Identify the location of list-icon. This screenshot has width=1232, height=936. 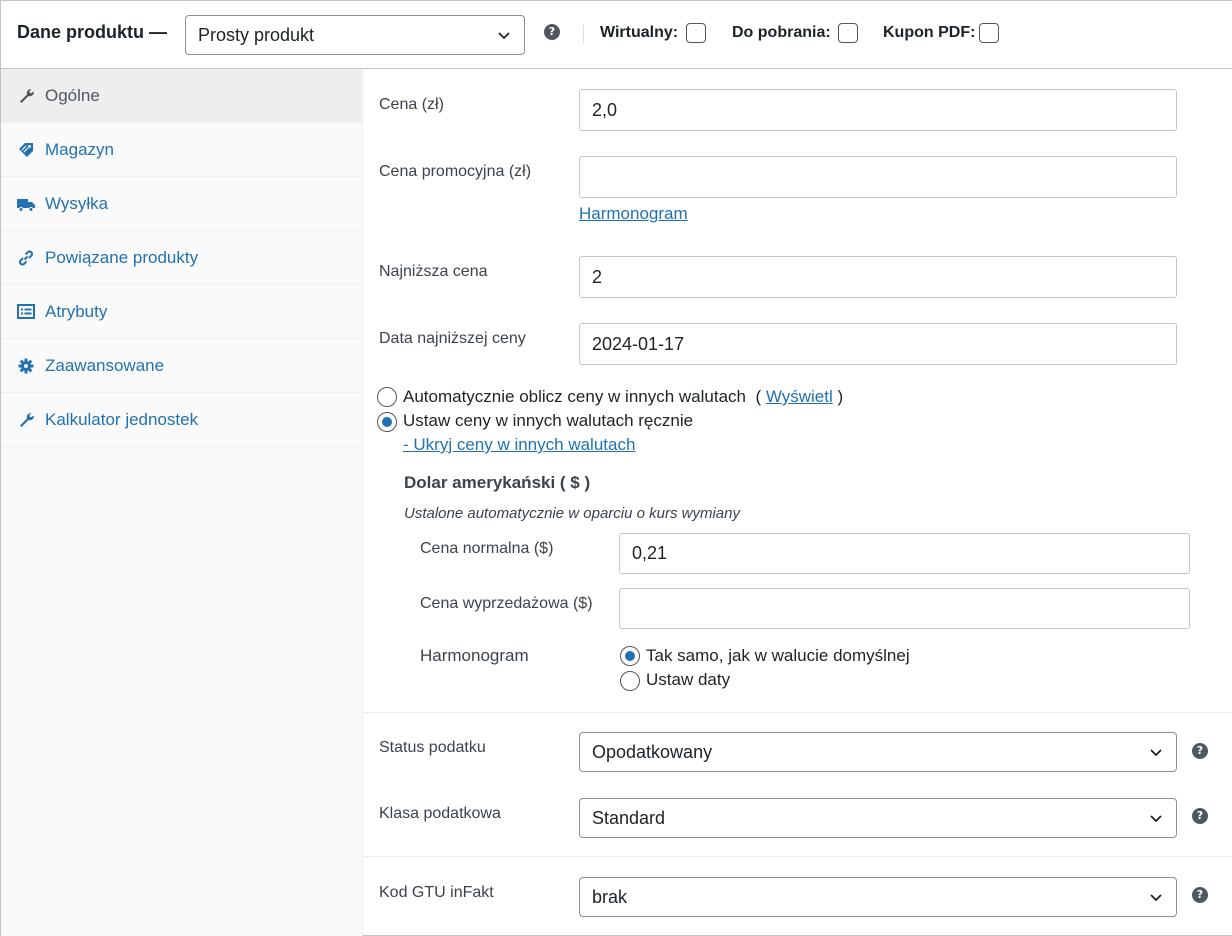
(26, 311).